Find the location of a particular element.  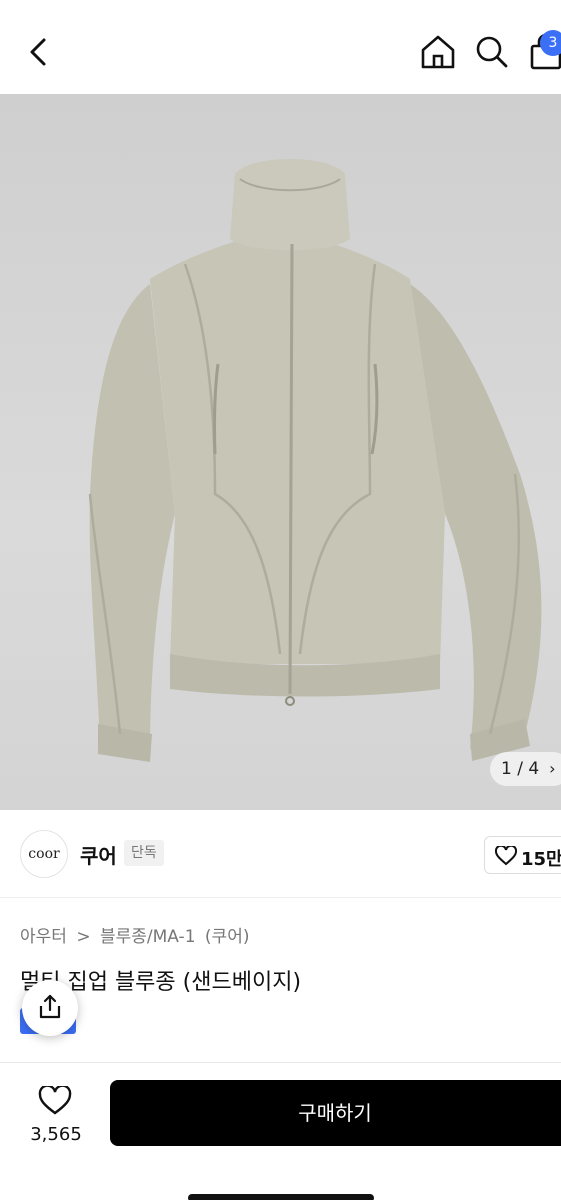

breadcrumb: 아우터 > 블루종/MA-1 (쿠어) is located at coordinates (136, 934).